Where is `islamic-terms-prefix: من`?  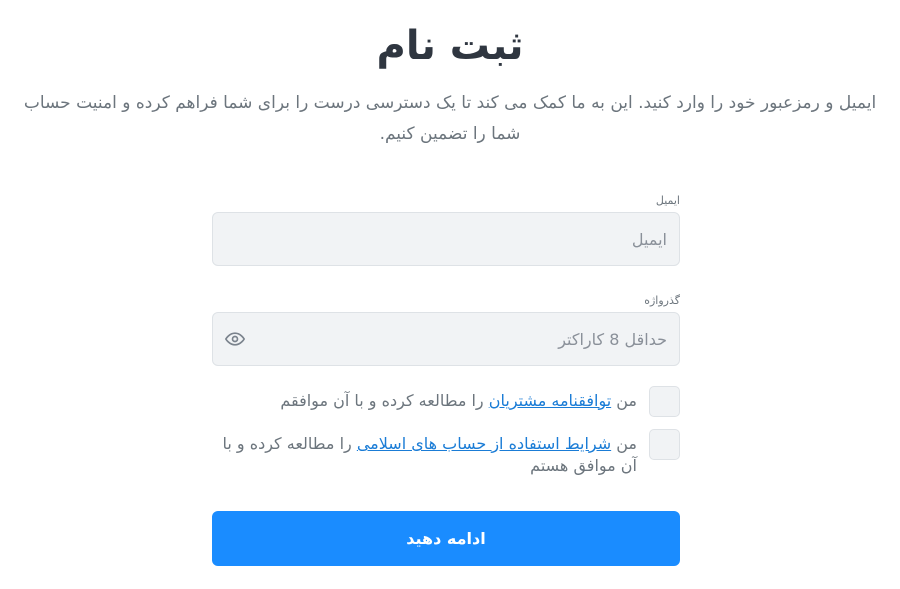 islamic-terms-prefix: من is located at coordinates (624, 443).